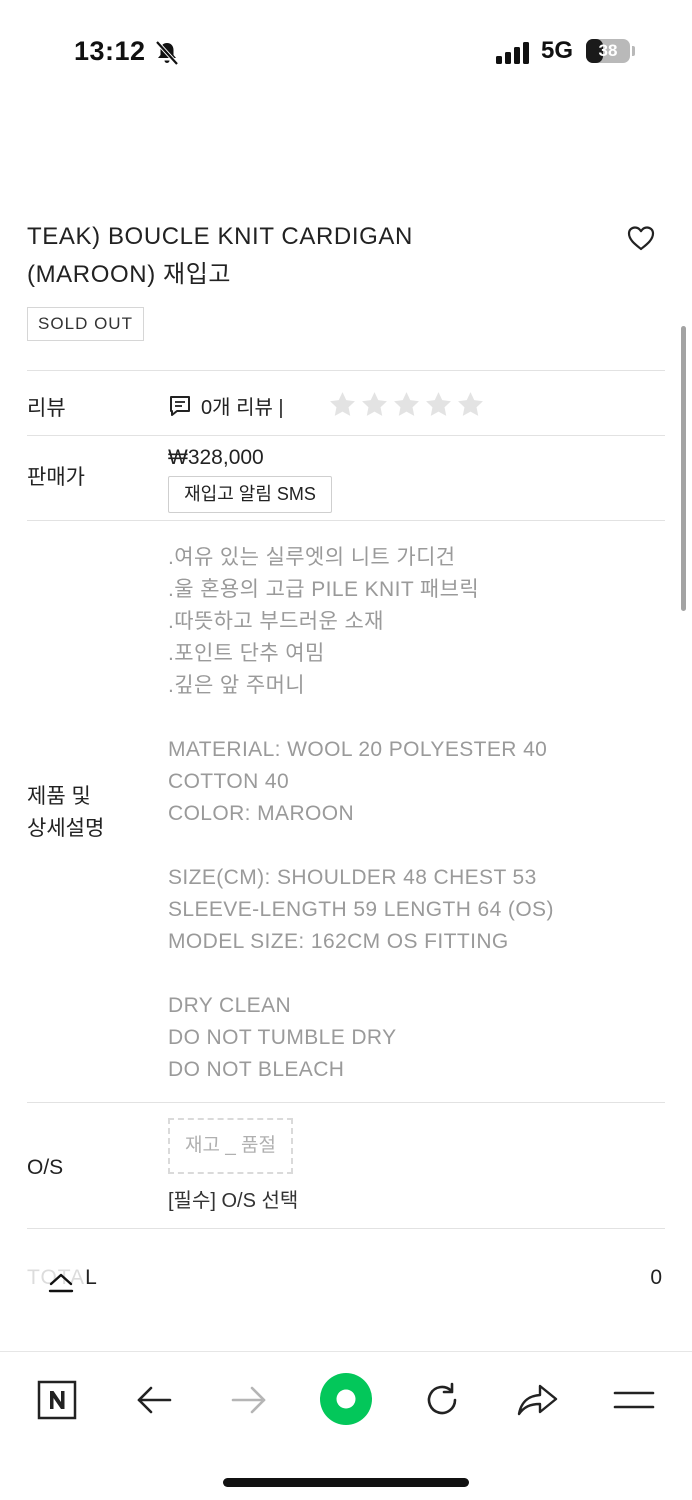 This screenshot has width=692, height=1500. I want to click on signal-icon, so click(512, 53).